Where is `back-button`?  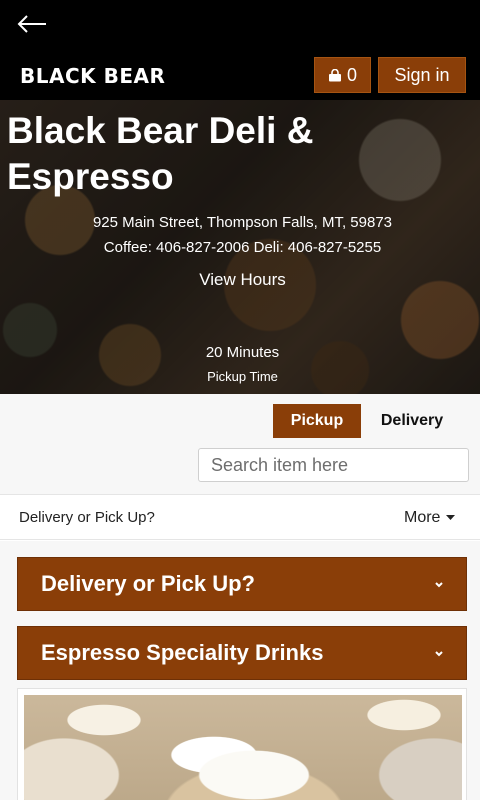
back-button is located at coordinates (32, 24).